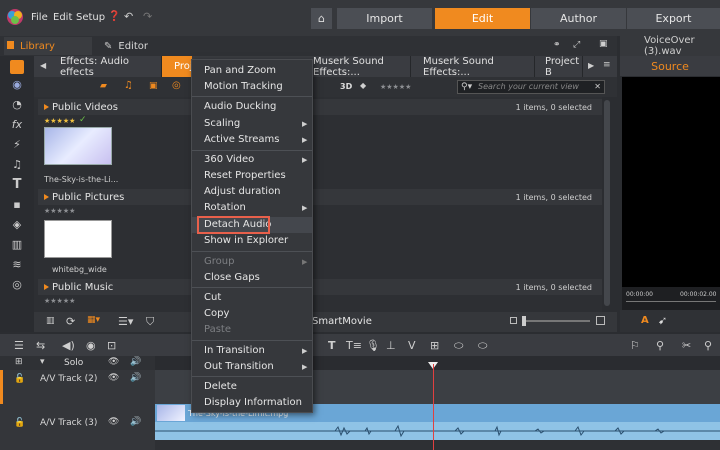 The image size is (720, 450). What do you see at coordinates (524, 321) in the screenshot?
I see `slider-handle` at bounding box center [524, 321].